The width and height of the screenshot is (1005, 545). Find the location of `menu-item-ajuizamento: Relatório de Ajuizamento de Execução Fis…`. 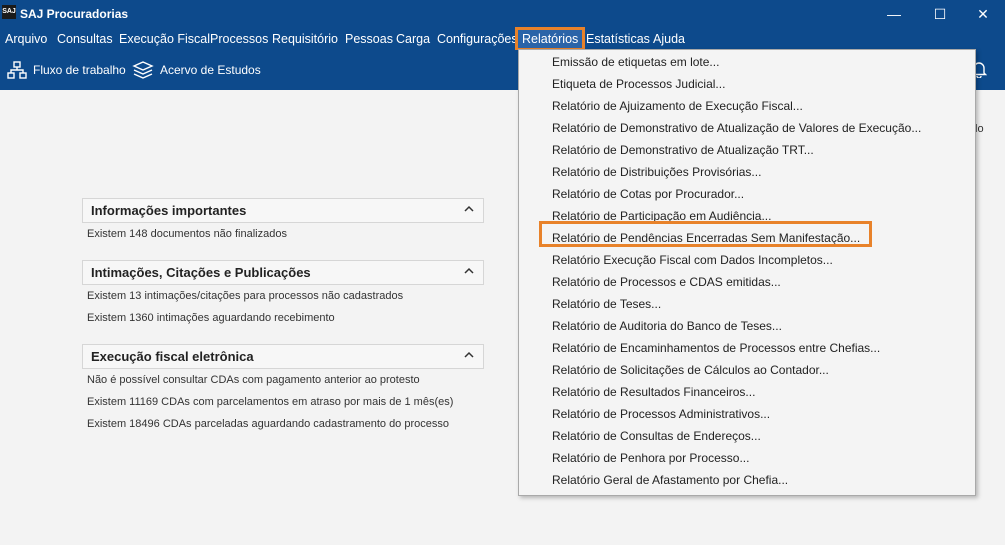

menu-item-ajuizamento: Relatório de Ajuizamento de Execução Fis… is located at coordinates (677, 106).